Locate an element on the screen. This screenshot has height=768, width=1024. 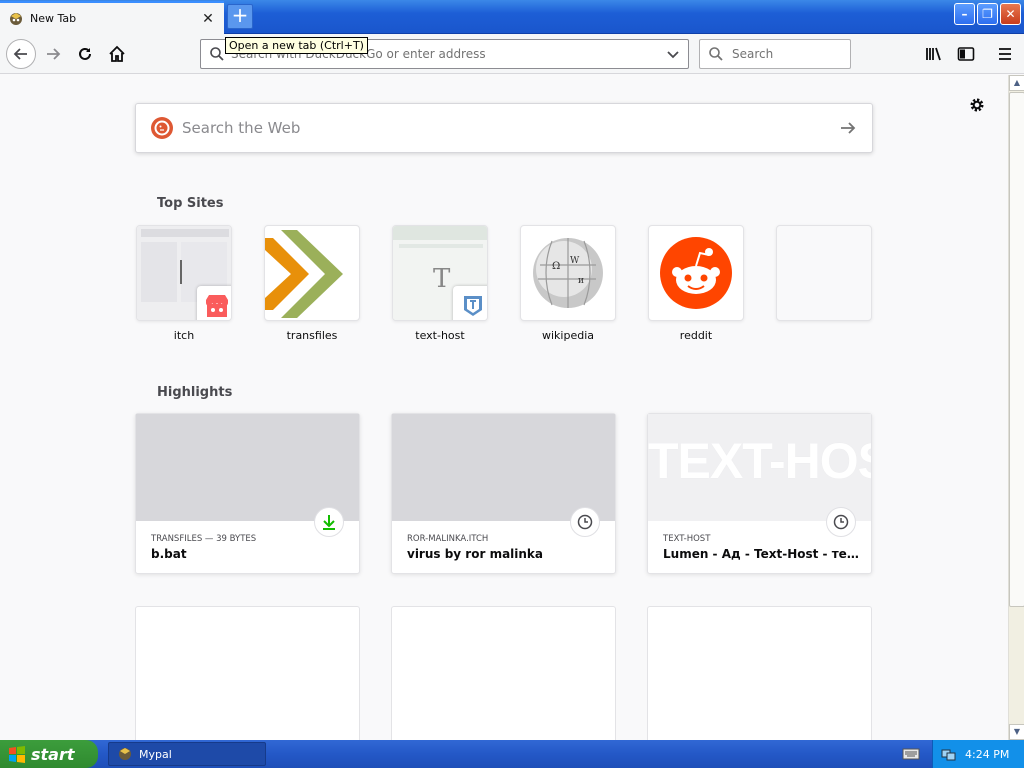
highlights-heading: Highlights is located at coordinates (195, 392).